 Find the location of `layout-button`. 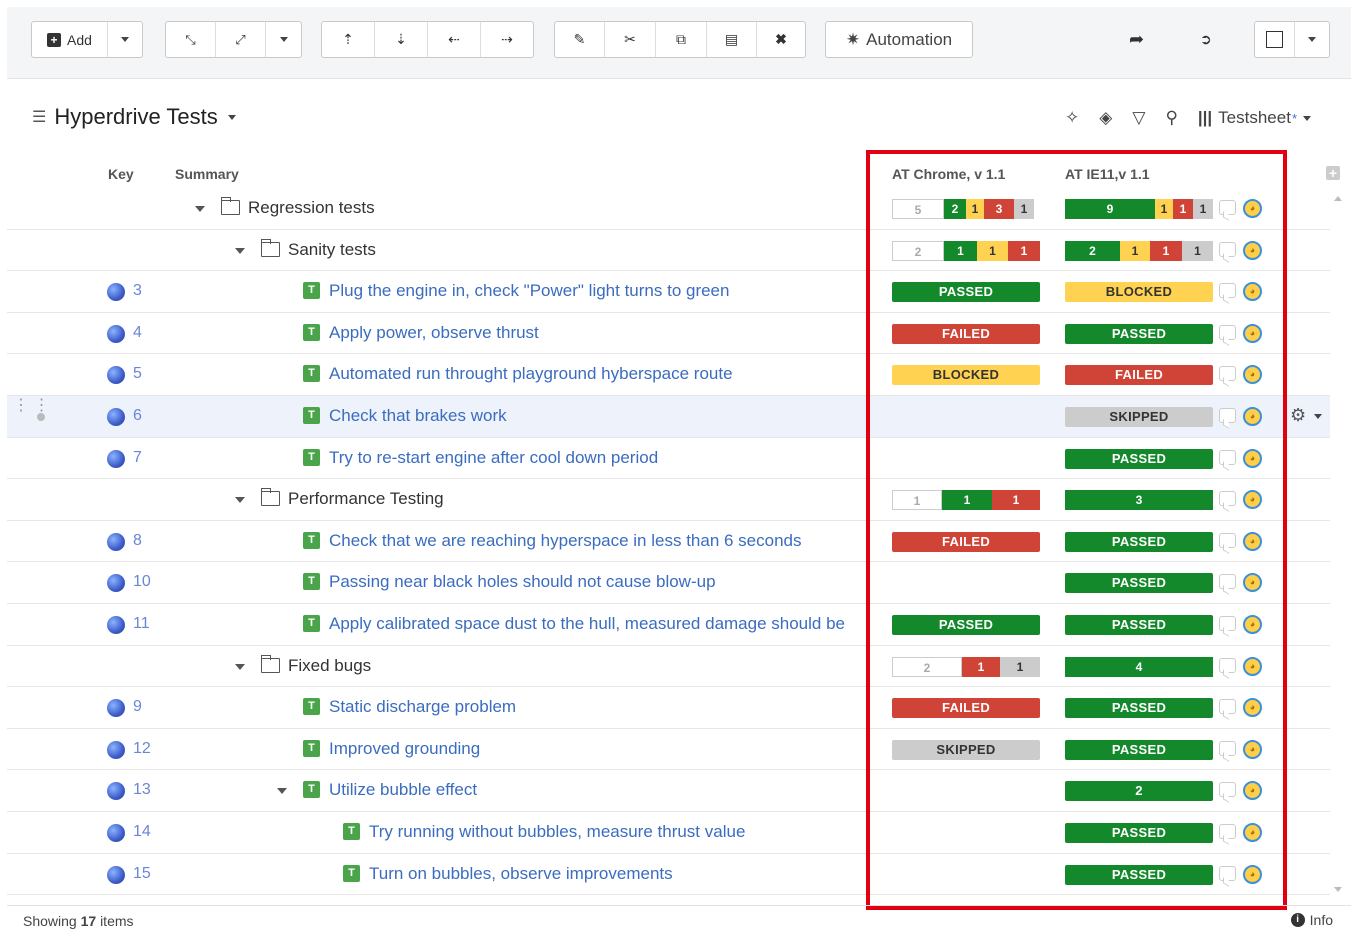

layout-button is located at coordinates (1275, 39).